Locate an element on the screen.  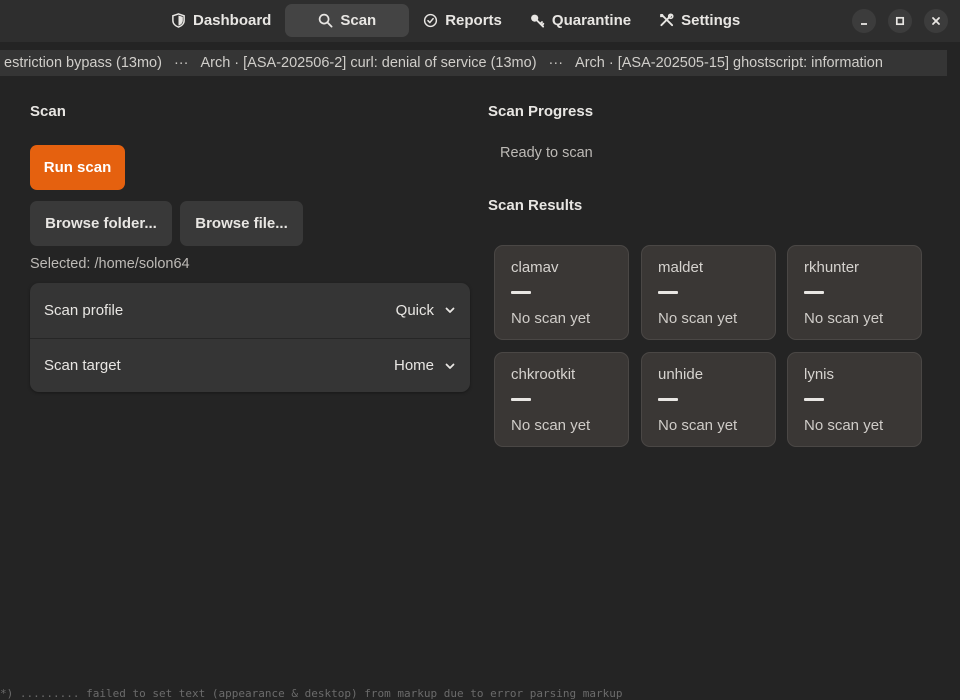
ticker-item: estriction bypass (13mo) is located at coordinates (83, 63).